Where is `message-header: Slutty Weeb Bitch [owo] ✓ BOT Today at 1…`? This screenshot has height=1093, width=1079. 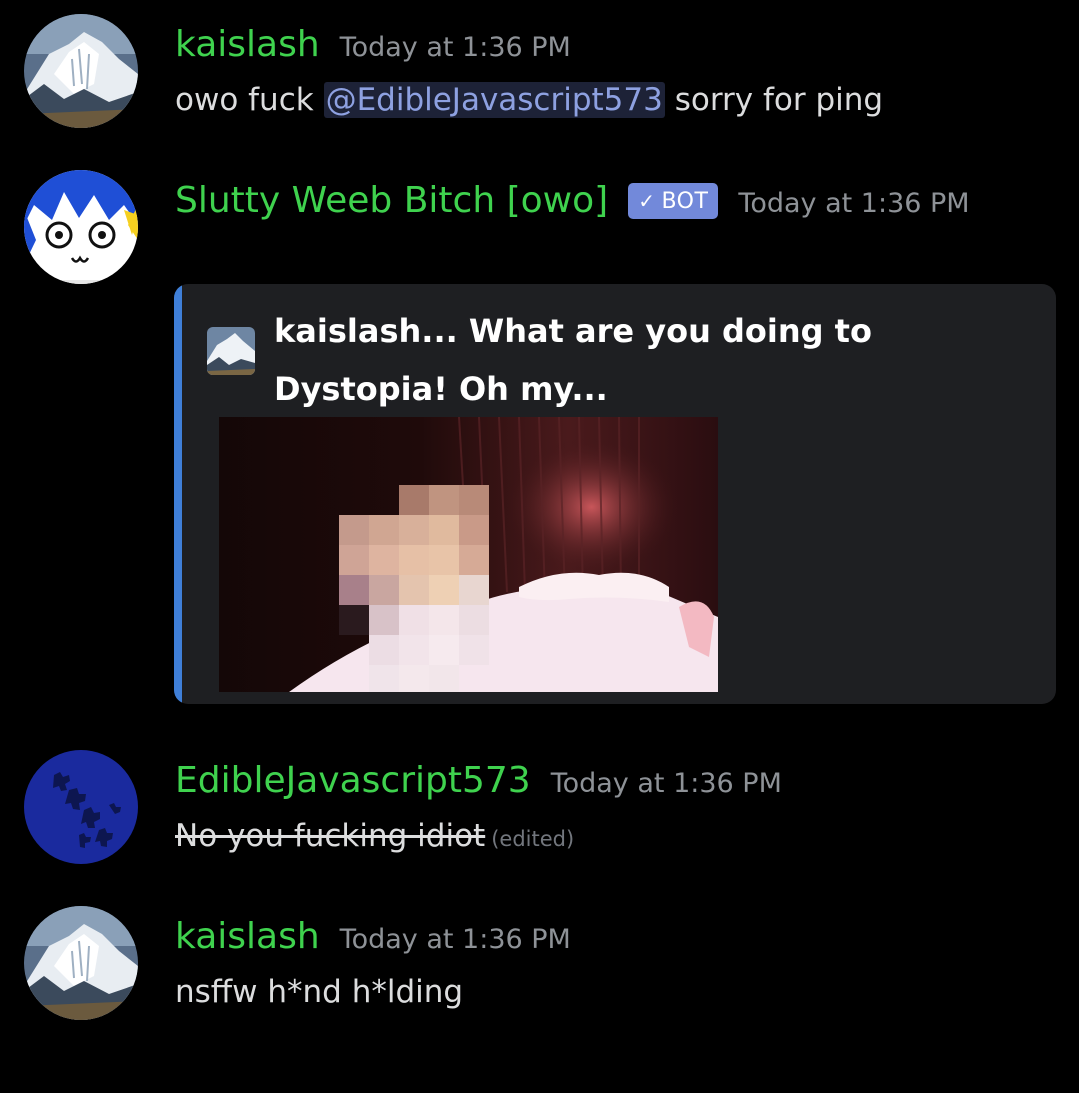
message-header: Slutty Weeb Bitch [owo] ✓ BOT Today at 1… is located at coordinates (572, 201).